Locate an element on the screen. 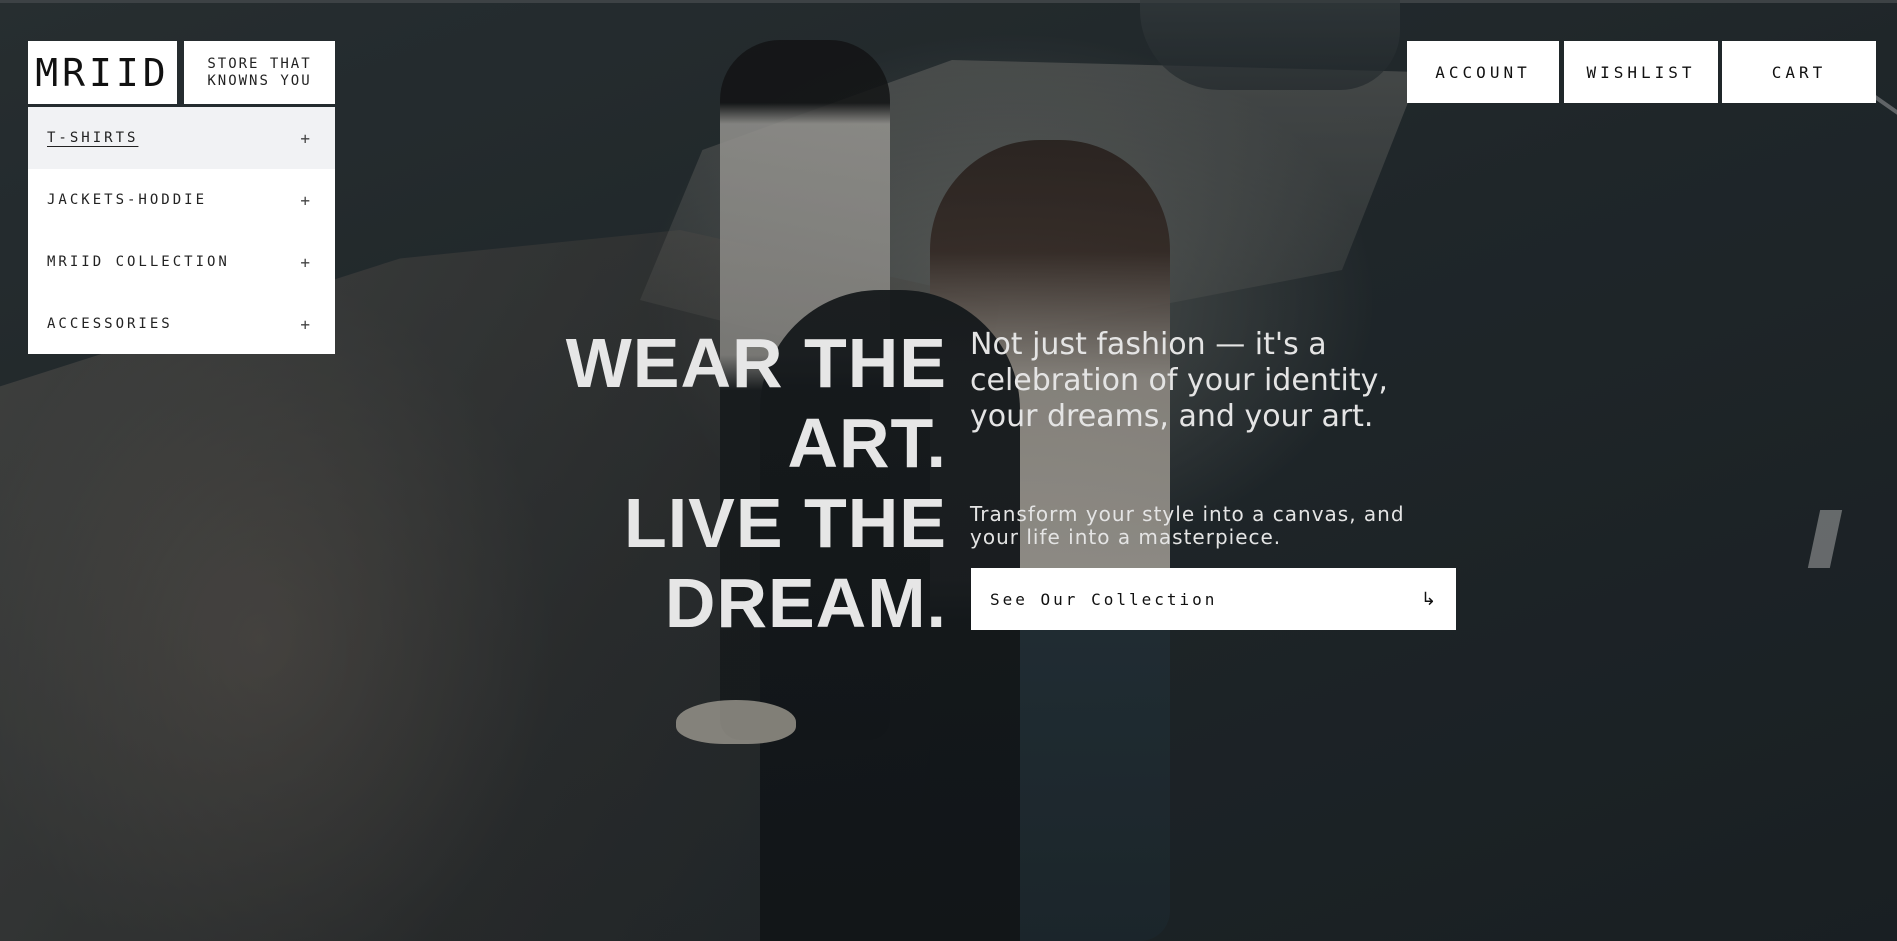 The image size is (1897, 941). brand-tagline: STORE THAT KNOWNS YOU is located at coordinates (259, 72).